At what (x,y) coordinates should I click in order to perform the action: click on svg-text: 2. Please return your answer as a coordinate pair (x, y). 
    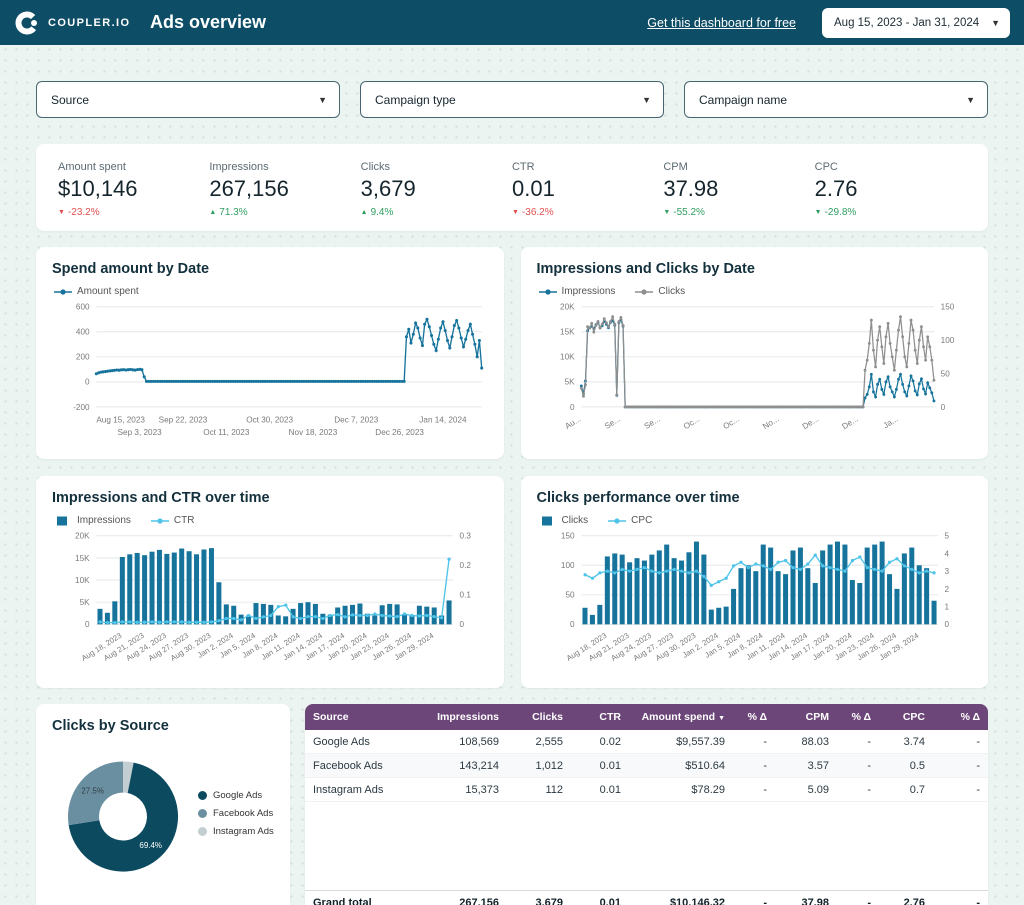
    Looking at the image, I should click on (946, 589).